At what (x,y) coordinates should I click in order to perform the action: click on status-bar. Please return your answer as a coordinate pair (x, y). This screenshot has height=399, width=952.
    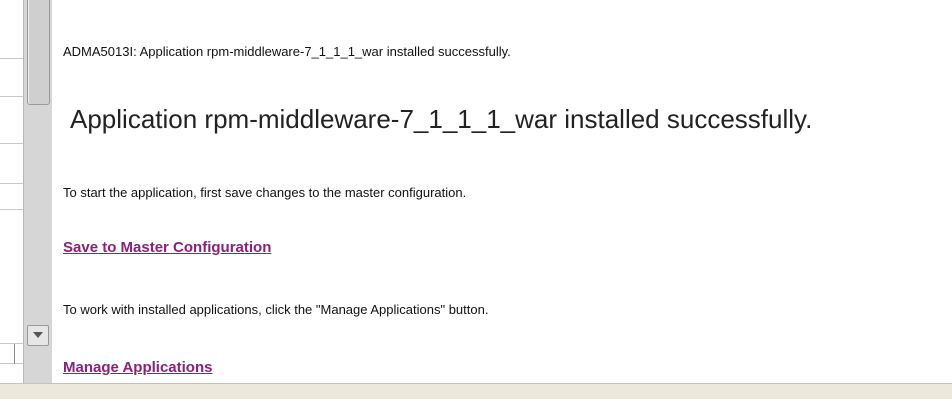
    Looking at the image, I should click on (476, 391).